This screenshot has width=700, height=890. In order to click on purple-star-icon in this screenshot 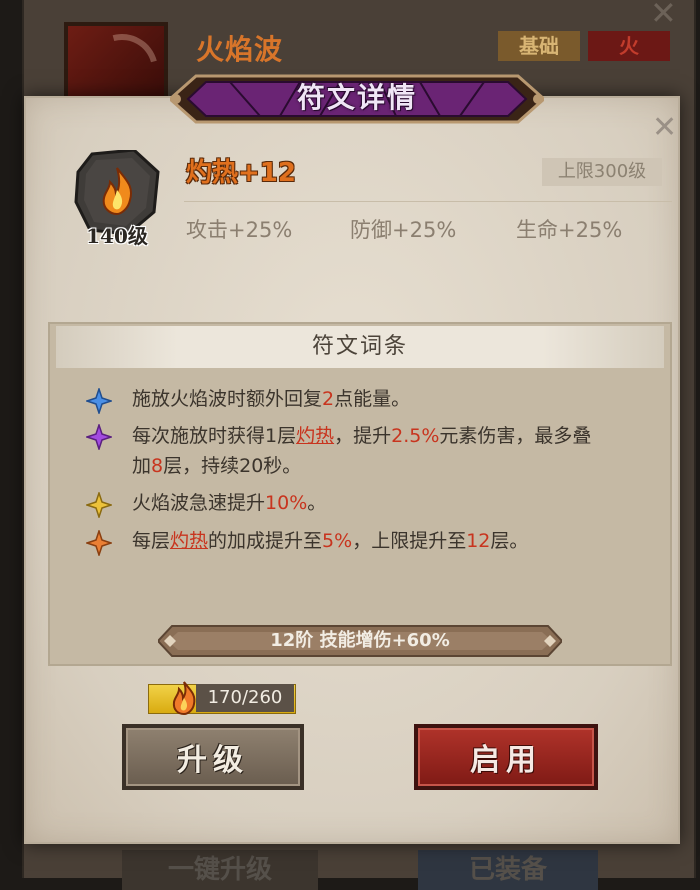, I will do `click(99, 437)`.